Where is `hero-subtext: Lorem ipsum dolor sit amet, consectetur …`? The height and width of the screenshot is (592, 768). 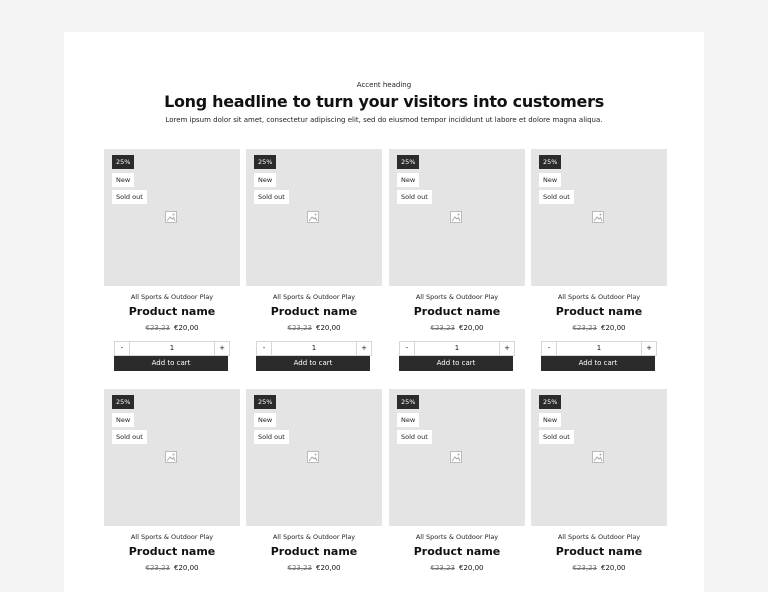 hero-subtext: Lorem ipsum dolor sit amet, consectetur … is located at coordinates (384, 120).